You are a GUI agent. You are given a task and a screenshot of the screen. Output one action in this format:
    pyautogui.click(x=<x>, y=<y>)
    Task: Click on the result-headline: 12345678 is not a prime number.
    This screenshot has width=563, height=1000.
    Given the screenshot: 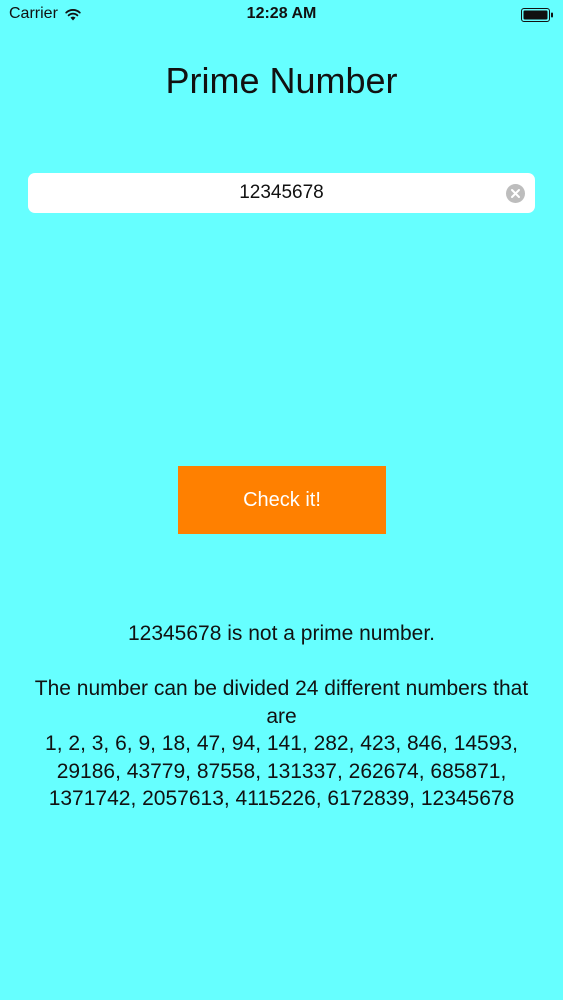 What is the action you would take?
    pyautogui.click(x=281, y=633)
    